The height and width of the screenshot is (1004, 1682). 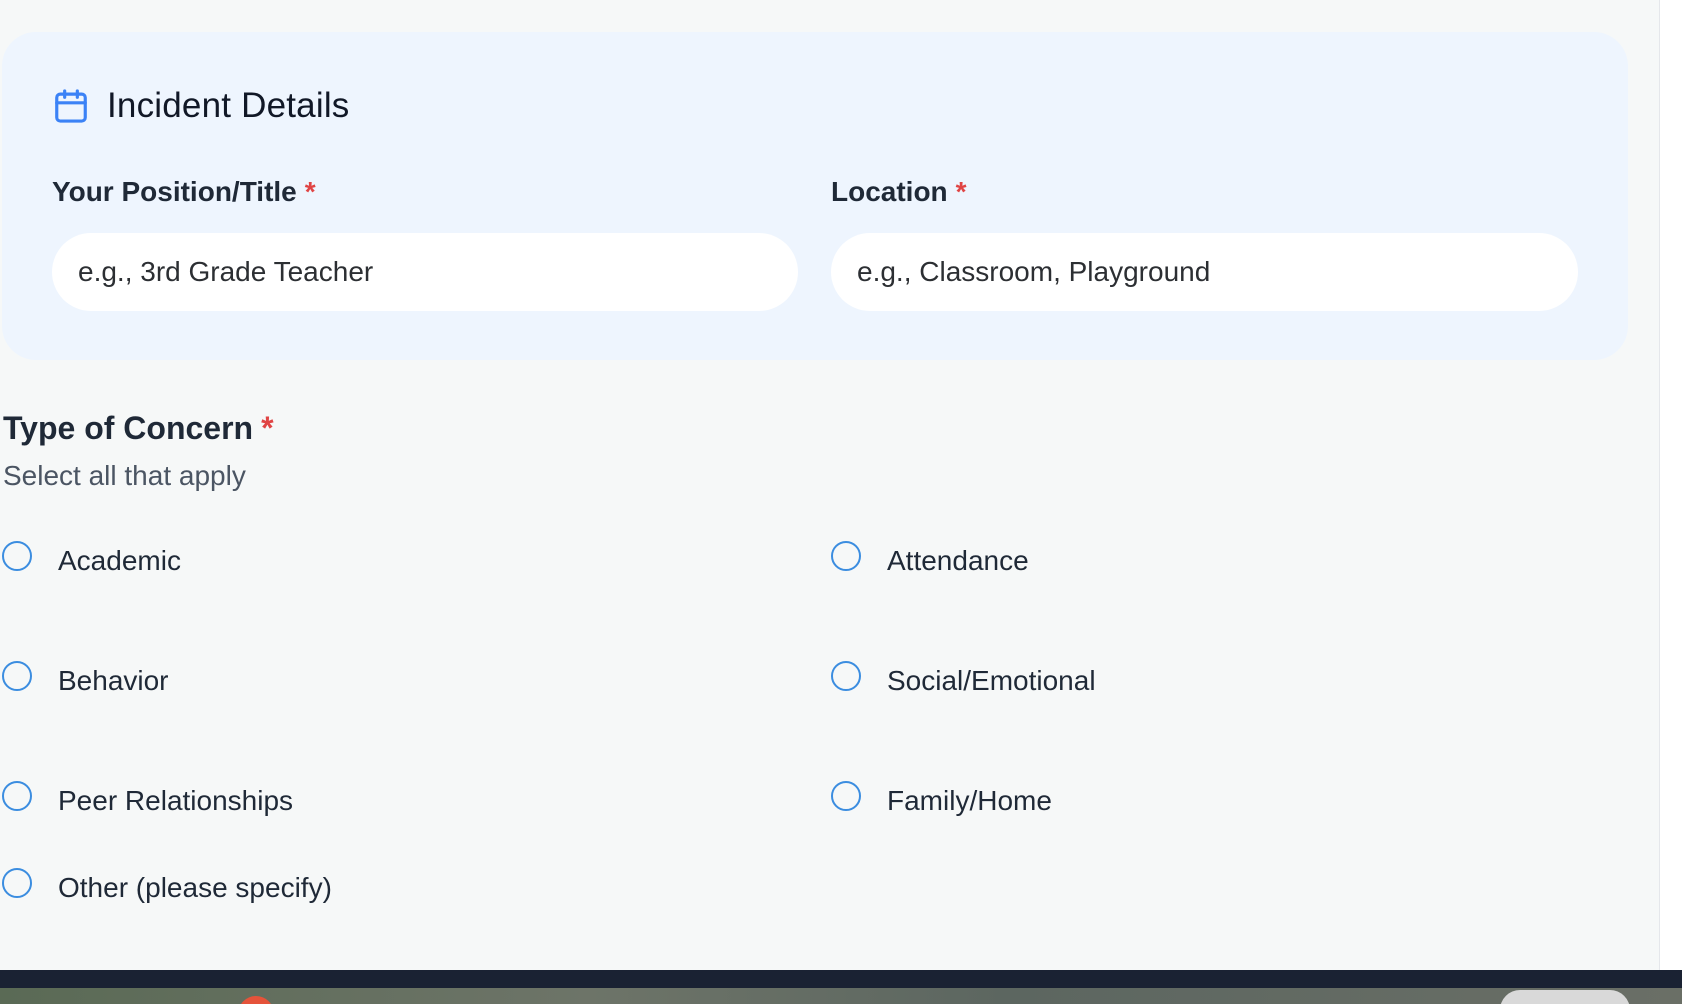 What do you see at coordinates (124, 475) in the screenshot?
I see `concern-subtitle: Select all that apply` at bounding box center [124, 475].